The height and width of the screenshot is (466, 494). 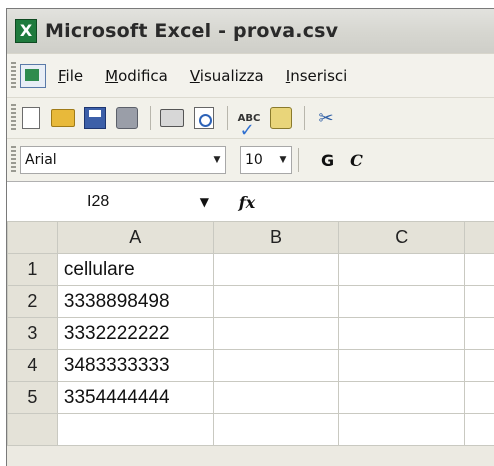 I want to click on column-header-c: C, so click(x=402, y=238).